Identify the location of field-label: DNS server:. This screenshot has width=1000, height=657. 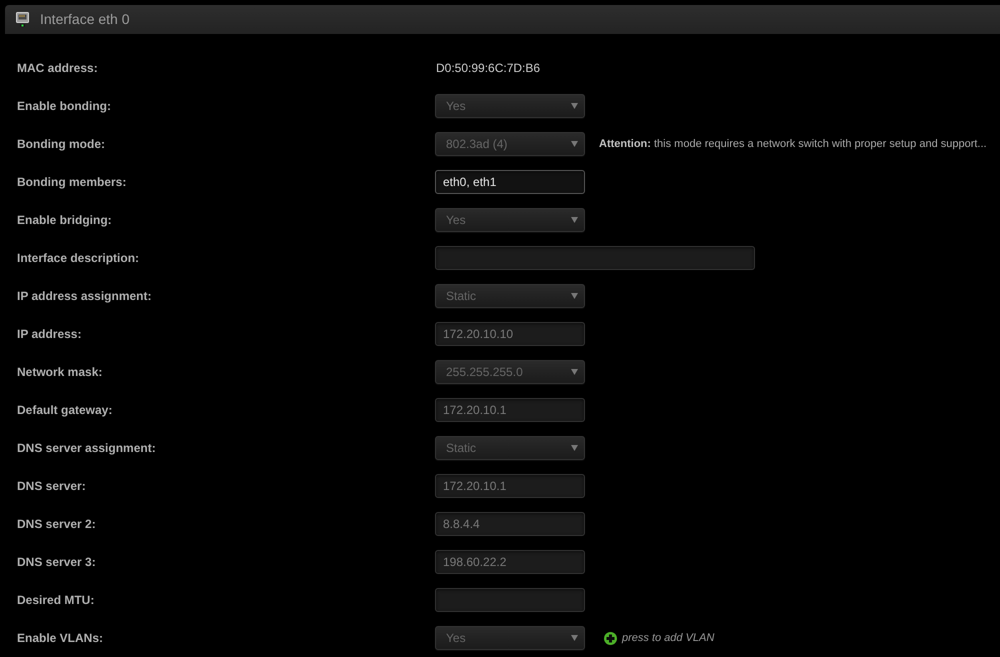
(52, 486).